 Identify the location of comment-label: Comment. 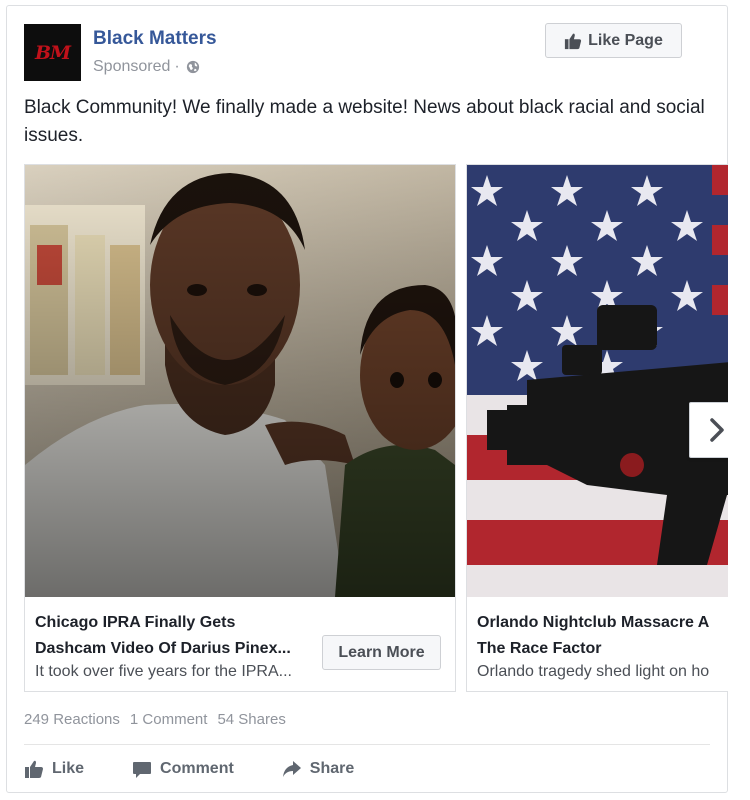
(197, 768).